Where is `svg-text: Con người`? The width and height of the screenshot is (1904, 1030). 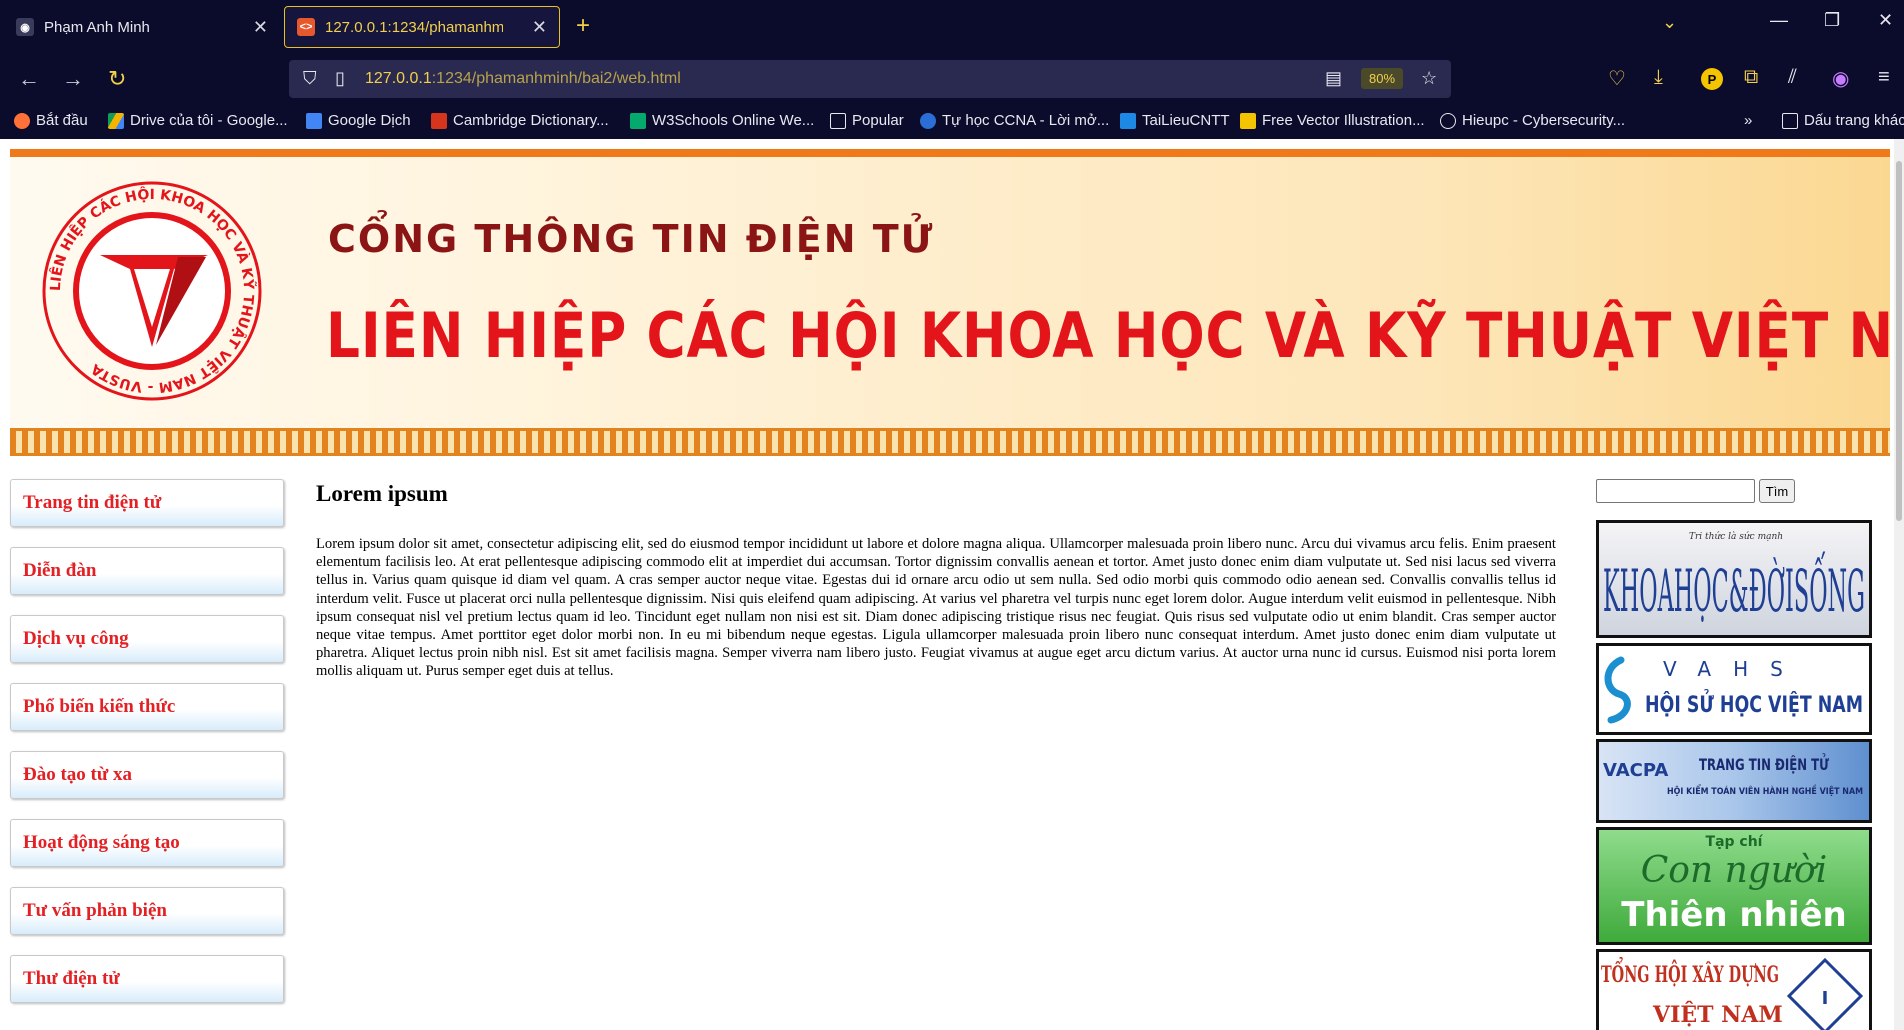
svg-text: Con người is located at coordinates (1734, 870).